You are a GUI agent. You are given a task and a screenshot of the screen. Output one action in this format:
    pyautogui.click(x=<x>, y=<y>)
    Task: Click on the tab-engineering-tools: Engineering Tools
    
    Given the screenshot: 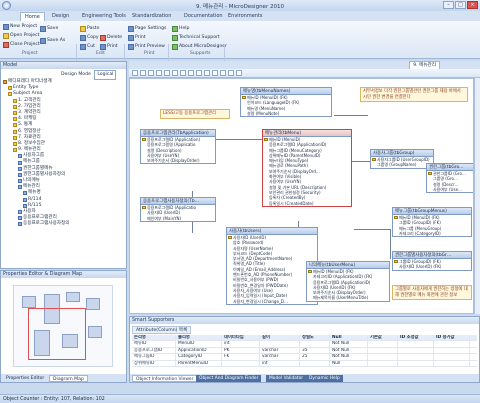 What is the action you would take?
    pyautogui.click(x=104, y=16)
    